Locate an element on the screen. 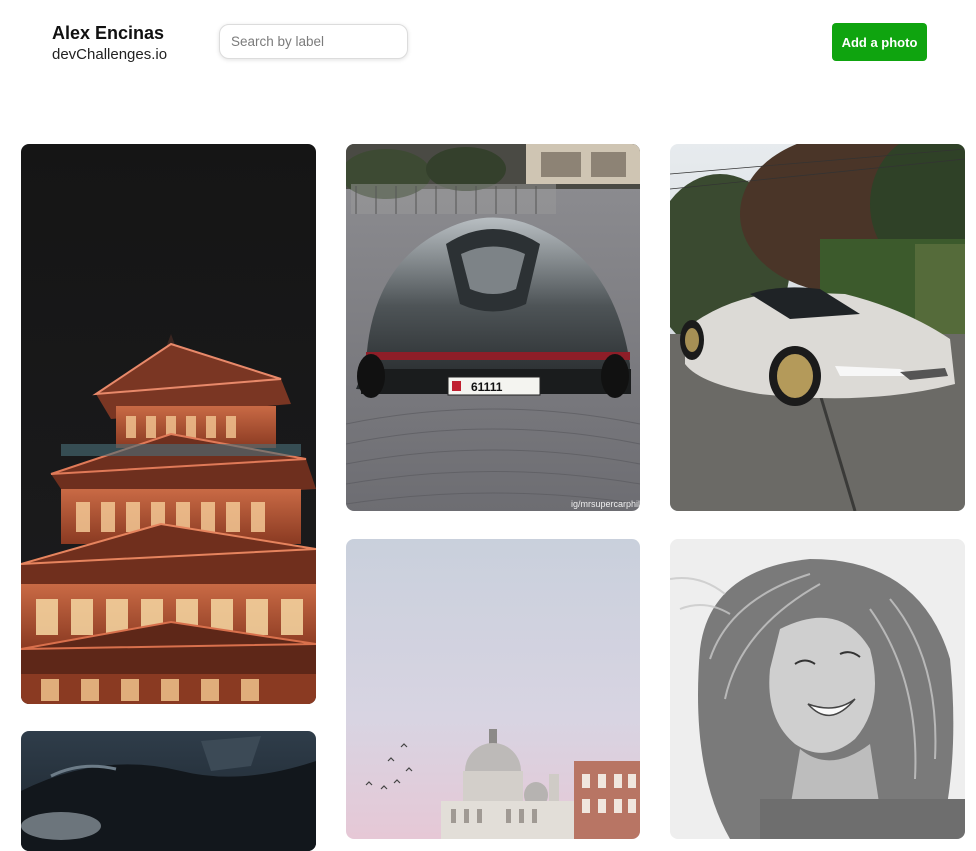 The height and width of the screenshot is (851, 976). photo-card-white-supercar is located at coordinates (817, 327).